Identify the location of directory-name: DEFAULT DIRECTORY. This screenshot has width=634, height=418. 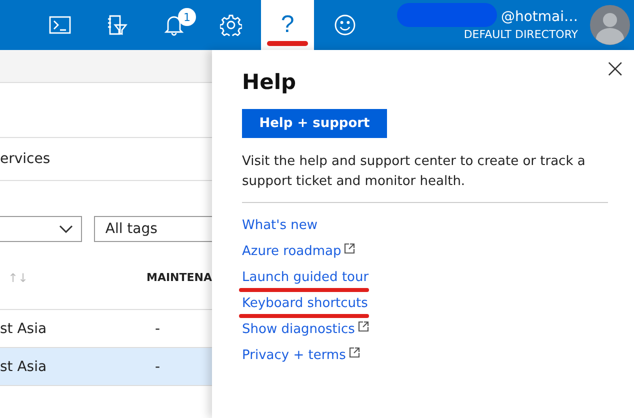
(521, 34).